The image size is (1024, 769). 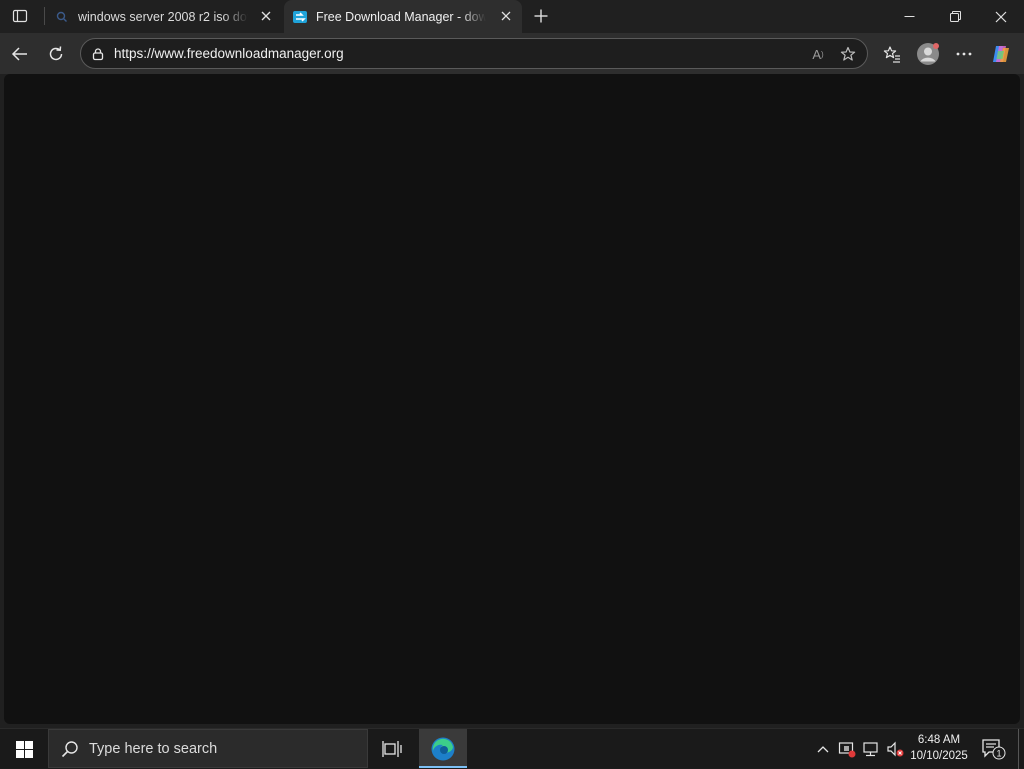 I want to click on volume-tray-icon, so click(x=895, y=749).